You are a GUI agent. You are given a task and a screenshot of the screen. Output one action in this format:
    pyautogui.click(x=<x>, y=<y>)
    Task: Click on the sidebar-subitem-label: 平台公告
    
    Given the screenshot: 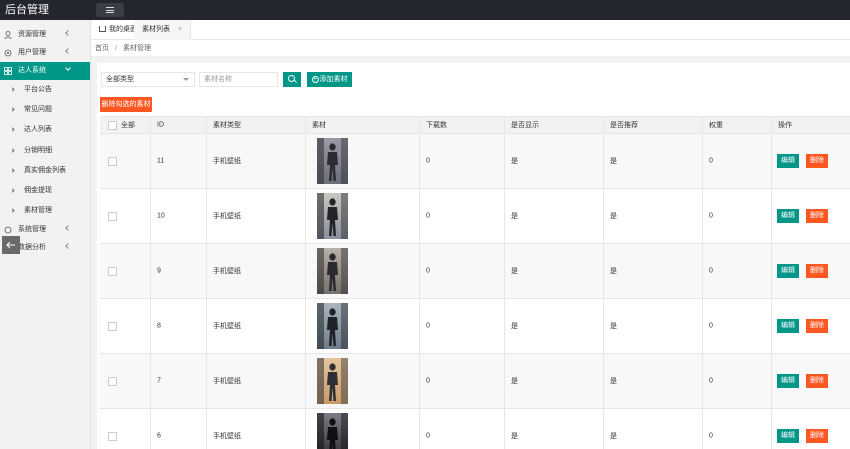 What is the action you would take?
    pyautogui.click(x=38, y=89)
    